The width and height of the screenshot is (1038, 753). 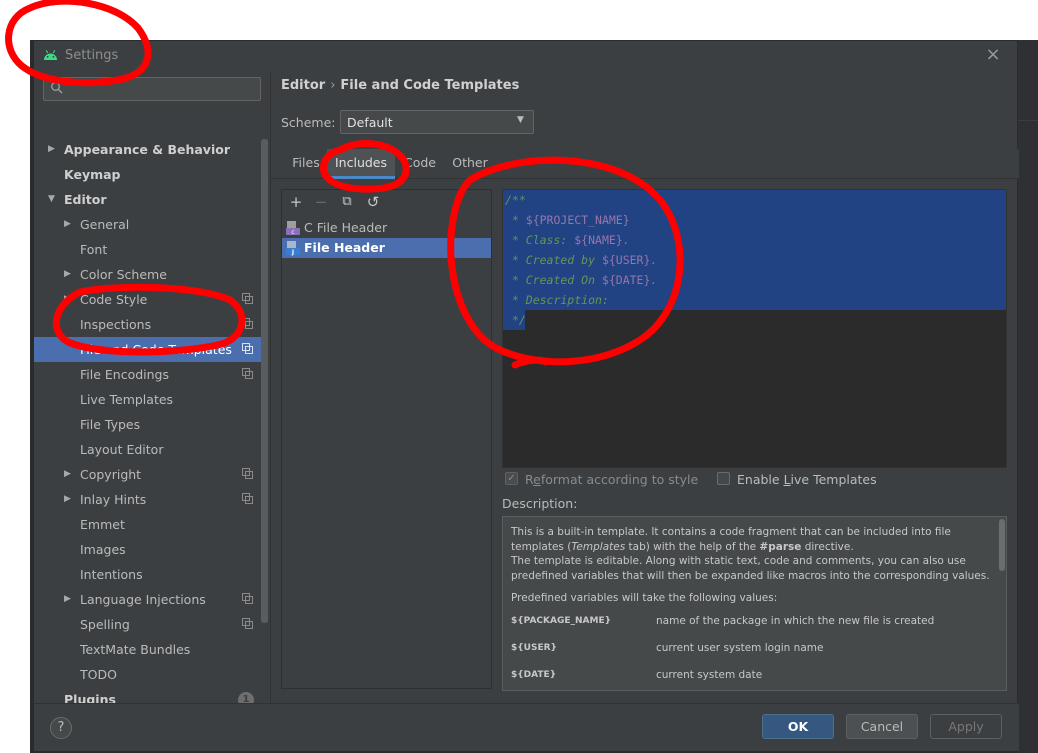 I want to click on live-templates-label: Enable Live Templates, so click(x=807, y=479).